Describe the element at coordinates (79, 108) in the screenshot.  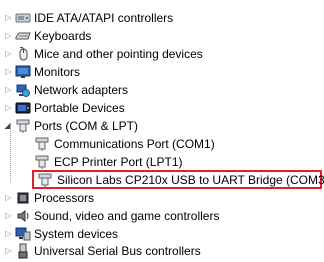
I see `tree-item-label: Portable Devices` at that location.